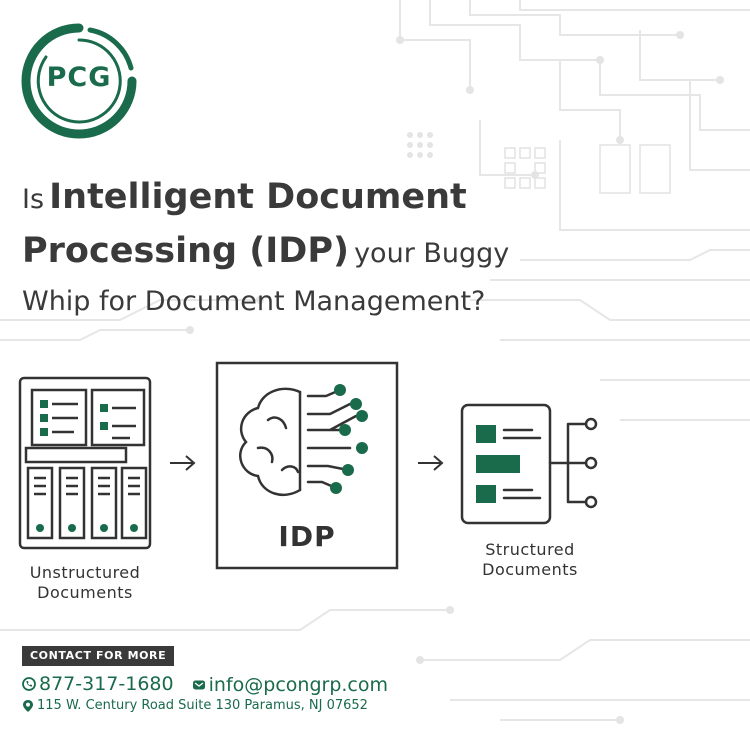 The width and height of the screenshot is (750, 750). What do you see at coordinates (307, 536) in the screenshot?
I see `idp-label: IDP` at bounding box center [307, 536].